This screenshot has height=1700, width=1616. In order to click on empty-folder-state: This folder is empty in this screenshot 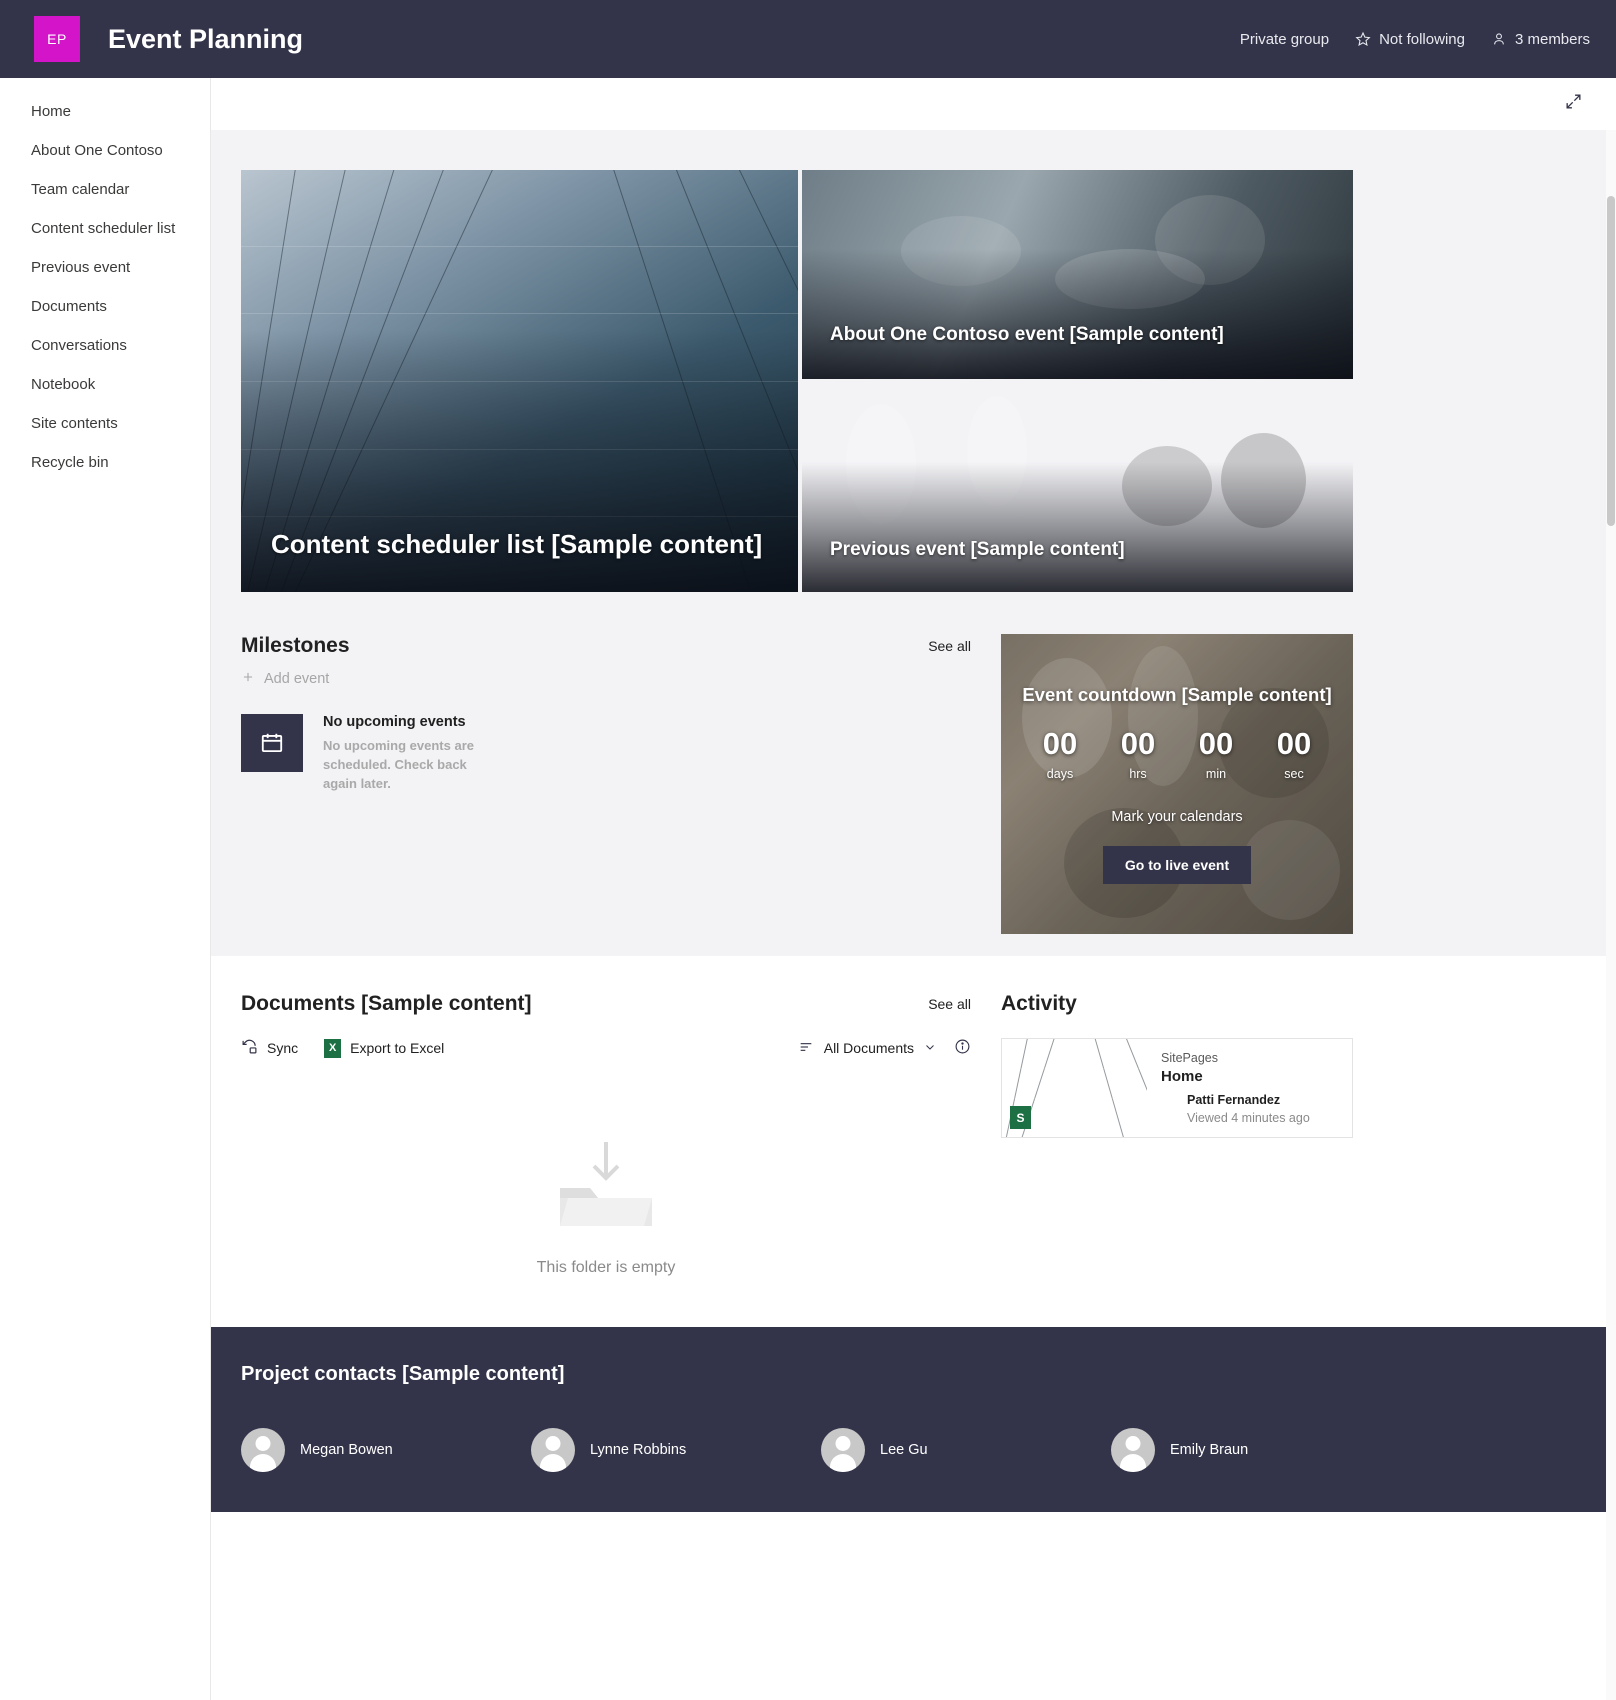, I will do `click(606, 1206)`.